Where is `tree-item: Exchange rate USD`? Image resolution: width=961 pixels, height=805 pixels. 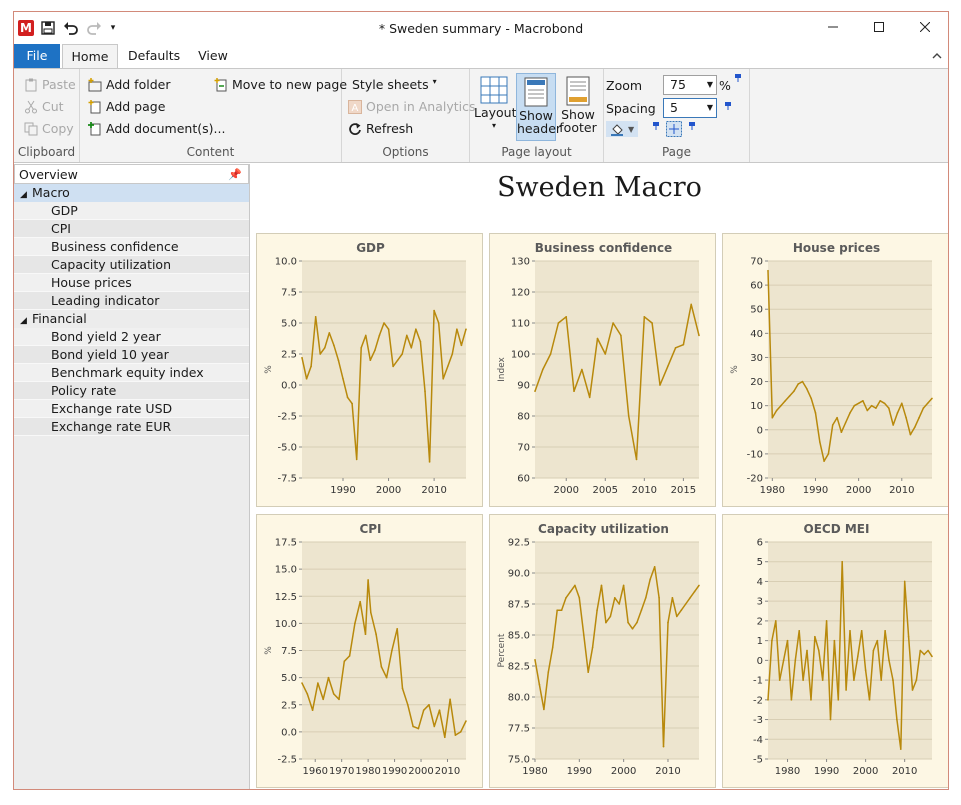 tree-item: Exchange rate USD is located at coordinates (131, 409).